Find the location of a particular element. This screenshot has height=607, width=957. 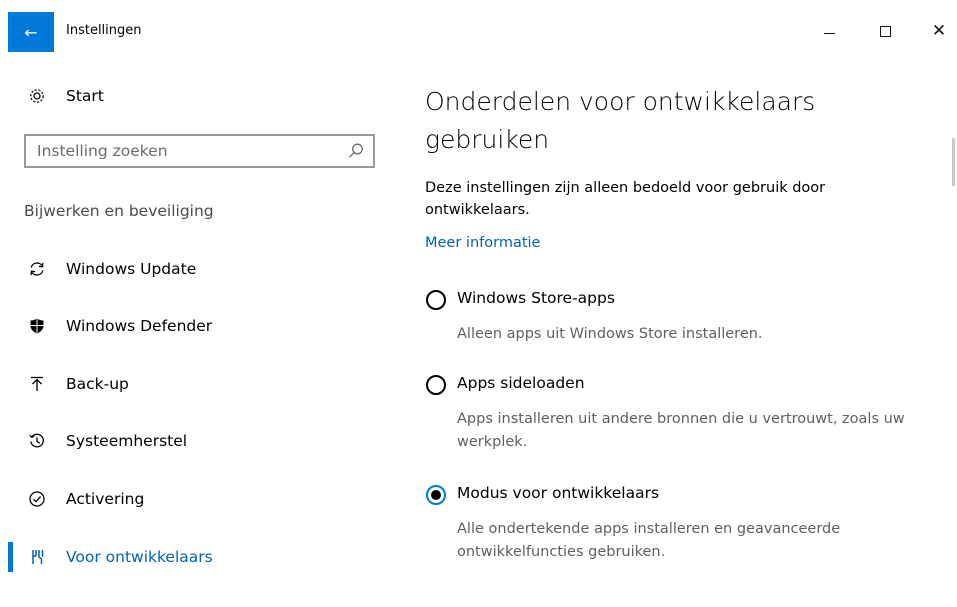

sidebar-item-label: Windows Update is located at coordinates (131, 269).